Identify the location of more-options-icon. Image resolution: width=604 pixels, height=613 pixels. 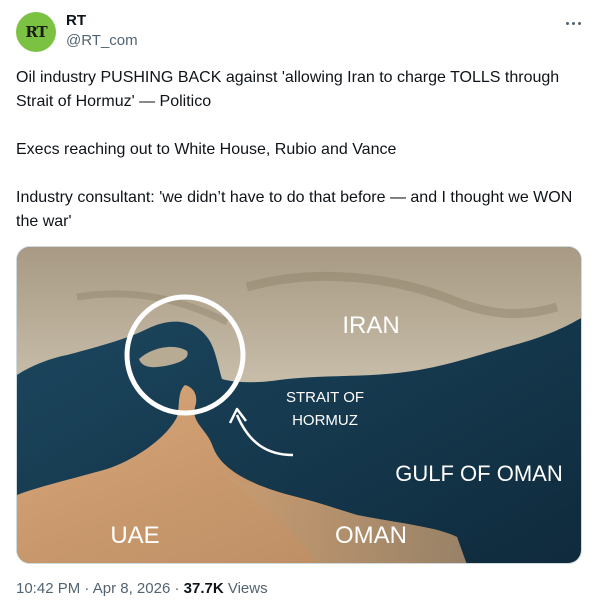
(573, 23).